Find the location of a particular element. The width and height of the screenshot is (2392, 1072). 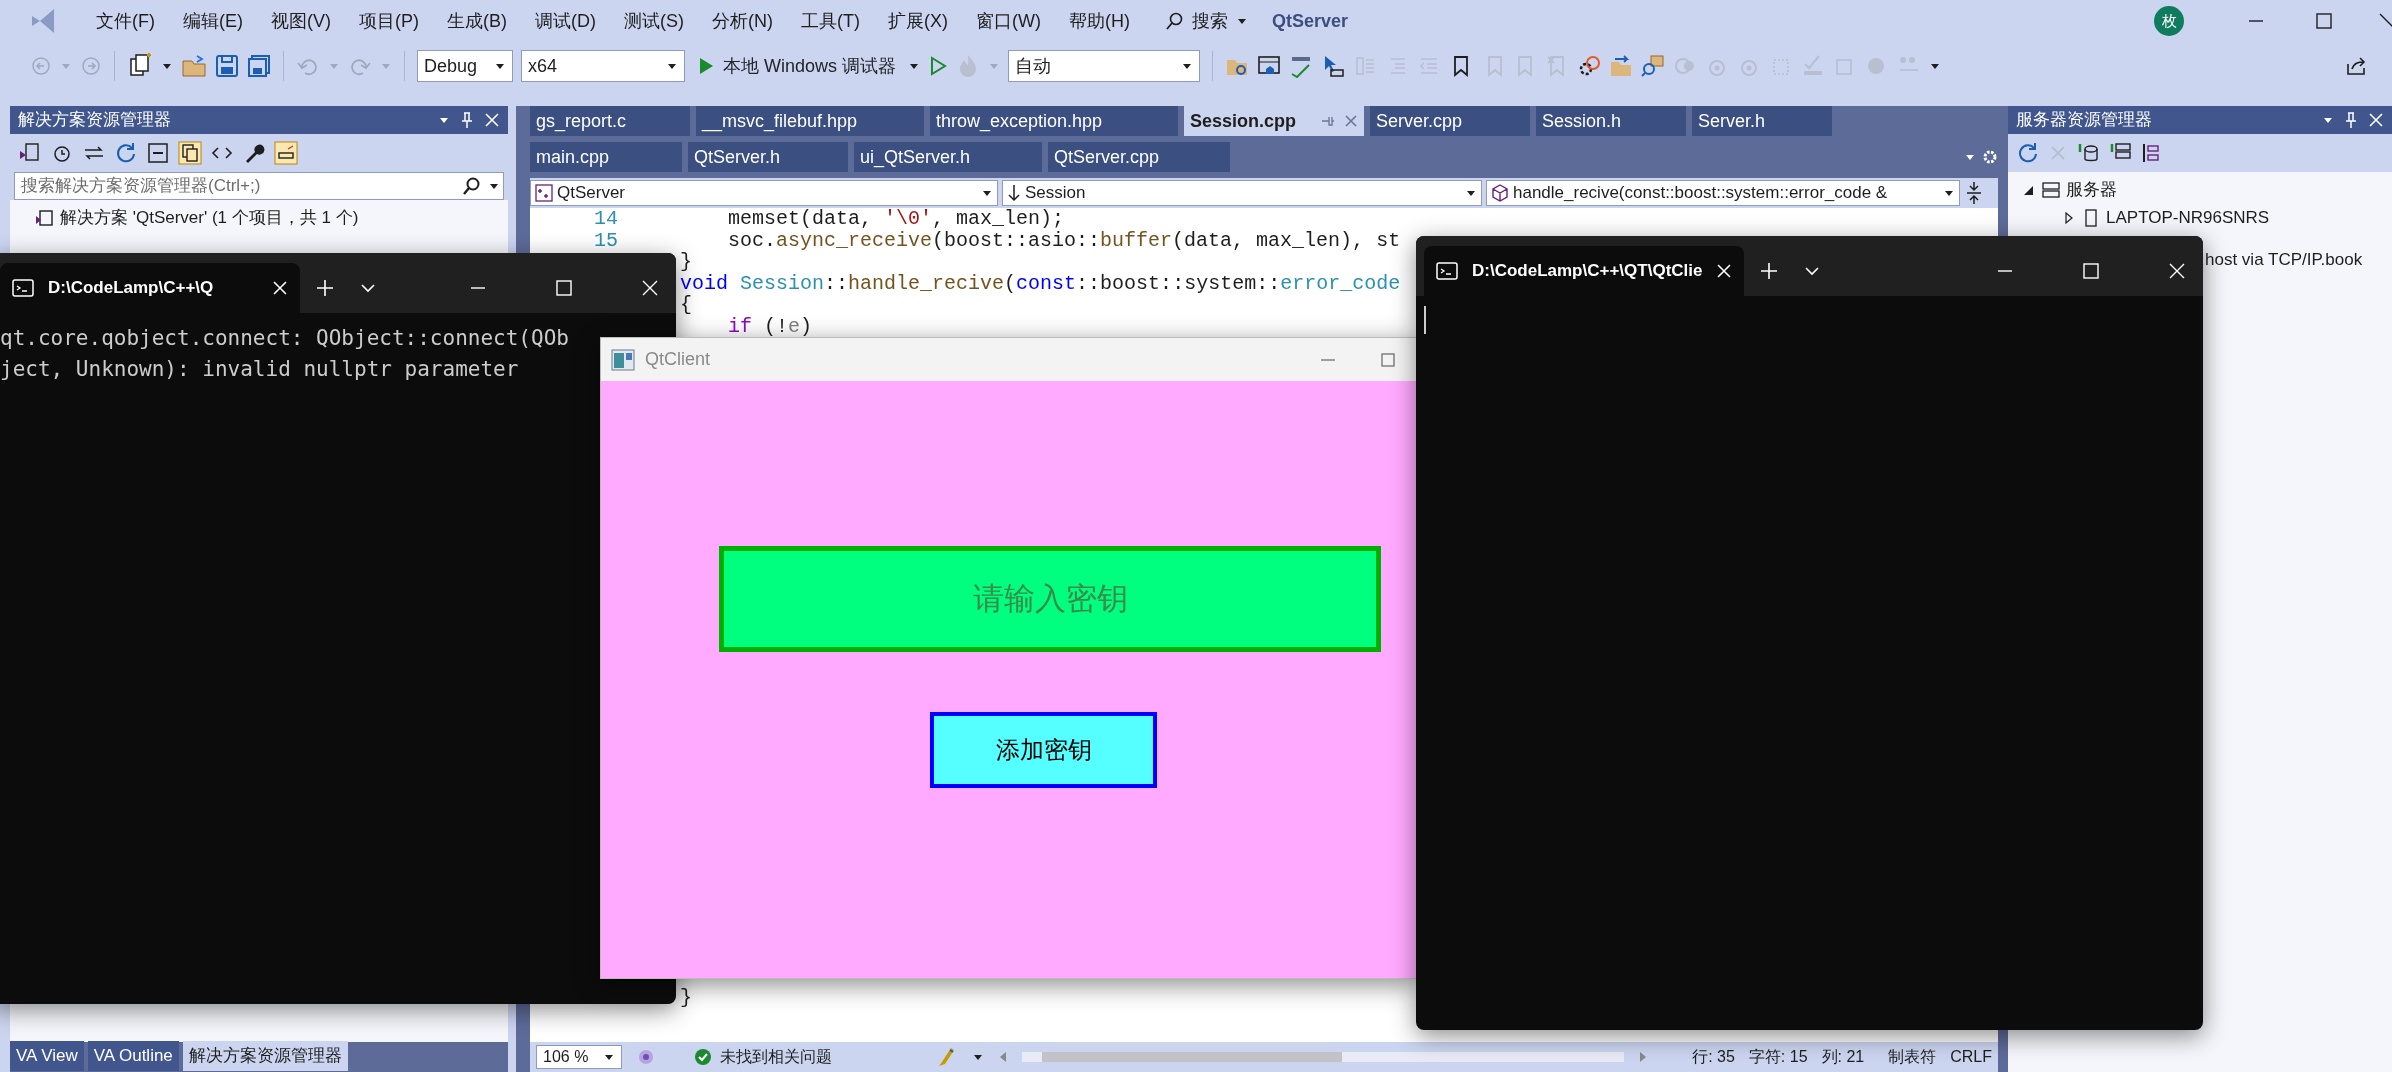

search-box: 搜索解决方案资源管理器(Ctrl+;) is located at coordinates (259, 186).